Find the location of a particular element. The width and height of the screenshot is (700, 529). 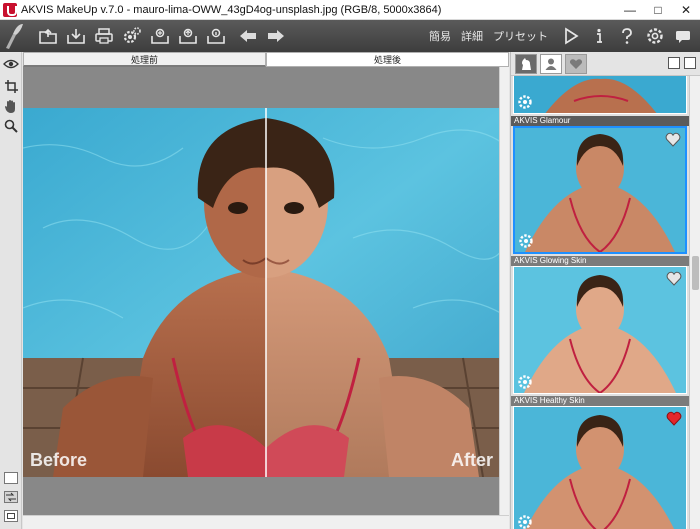

window-controls: — □ ✕ is located at coordinates (658, 10).